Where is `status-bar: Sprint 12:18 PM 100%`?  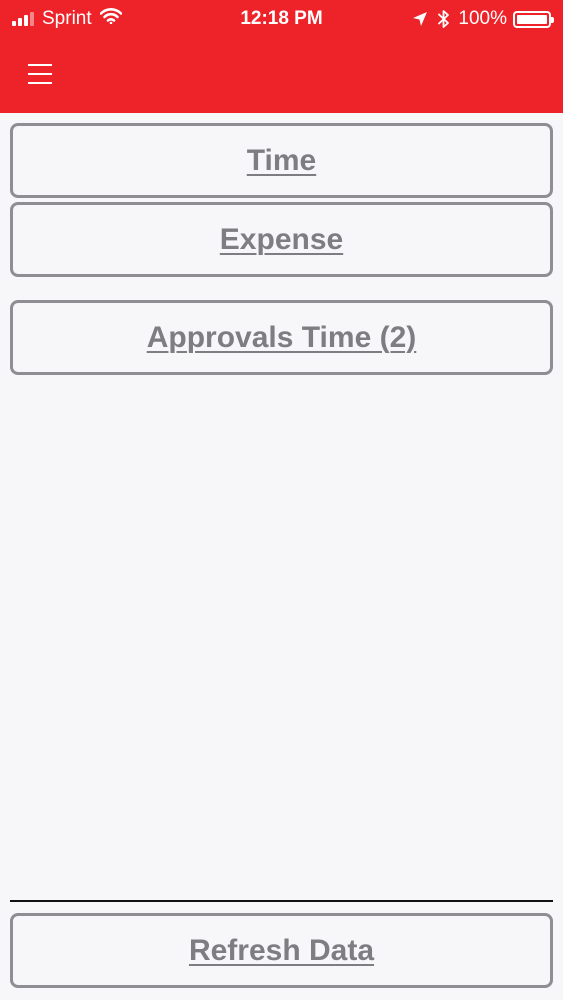
status-bar: Sprint 12:18 PM 100% is located at coordinates (281, 19).